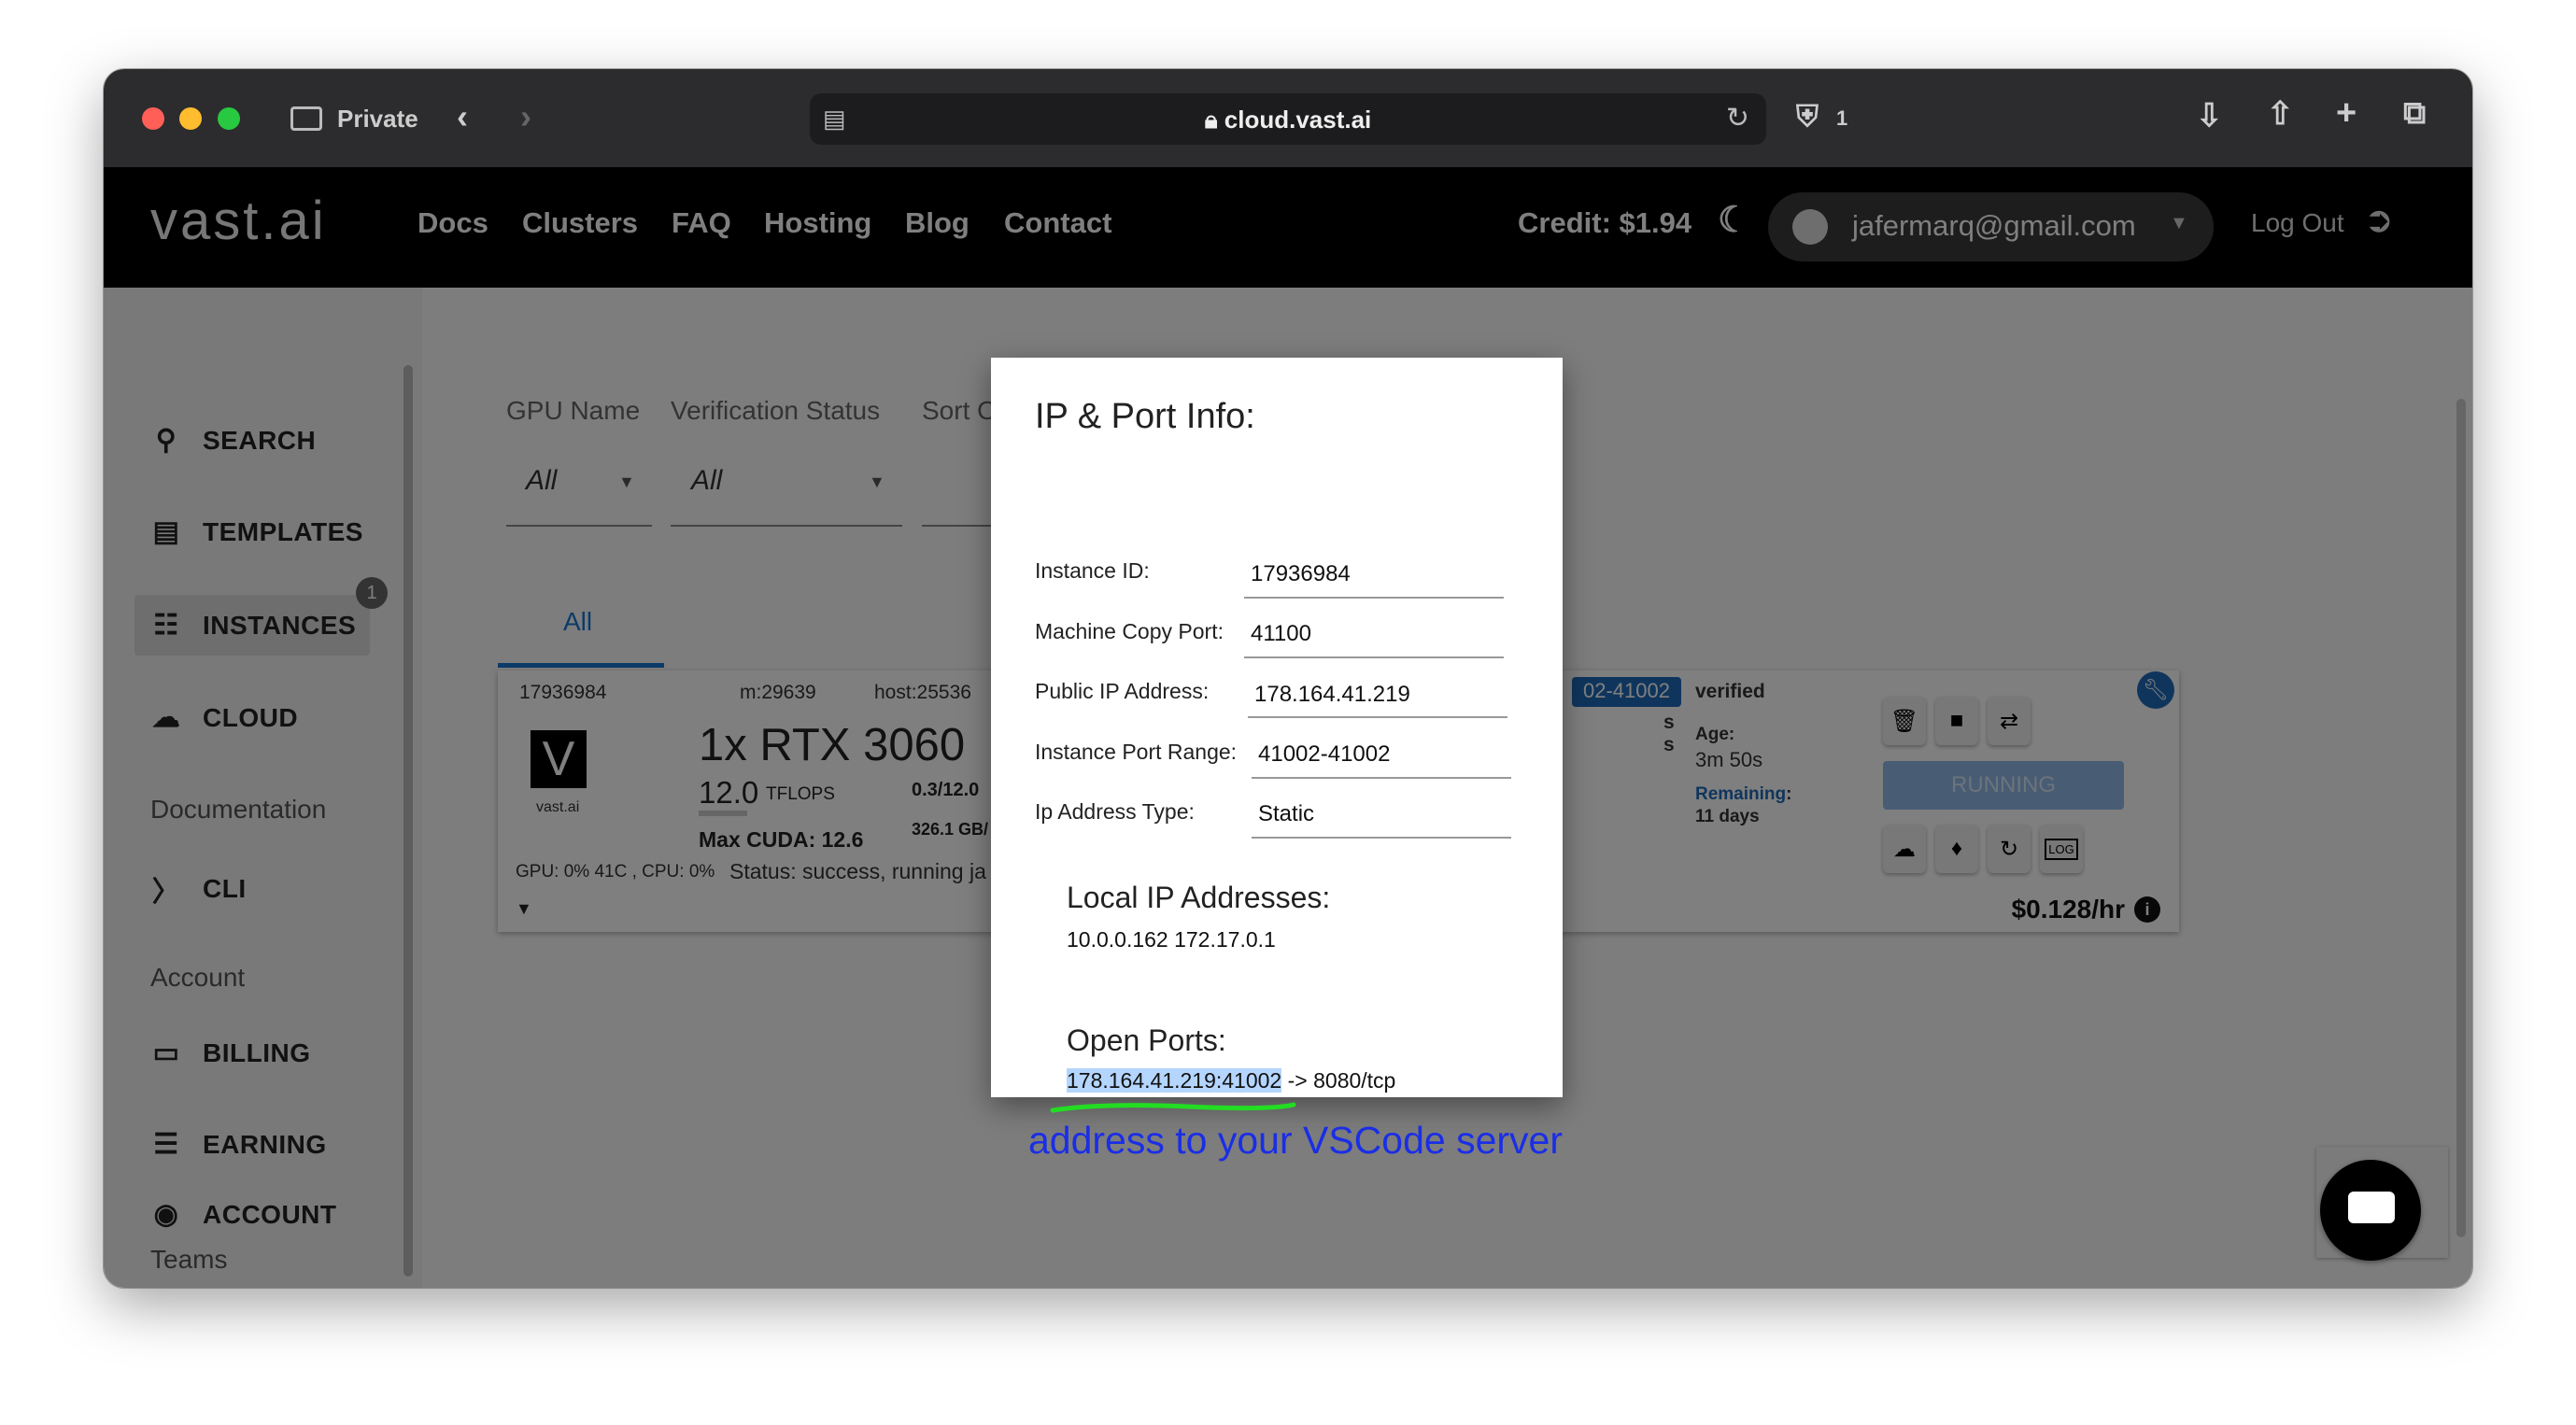 This screenshot has height=1425, width=2576. Describe the element at coordinates (1842, 118) in the screenshot. I see `tracker-count: 1` at that location.